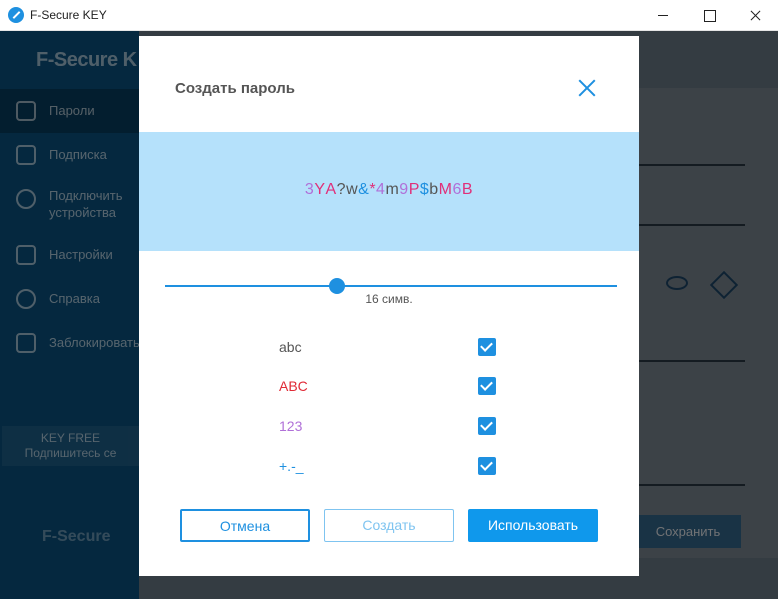 This screenshot has height=599, width=778. I want to click on password-char: B, so click(467, 189).